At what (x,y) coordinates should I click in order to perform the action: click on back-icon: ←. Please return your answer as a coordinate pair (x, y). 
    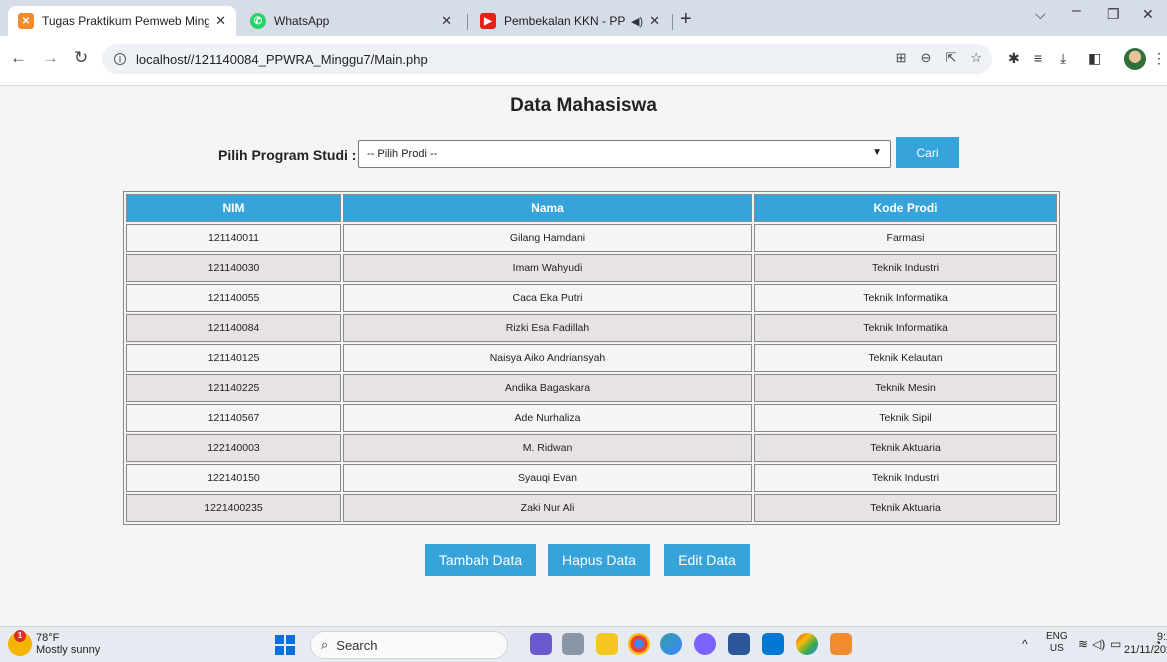
    Looking at the image, I should click on (18, 58).